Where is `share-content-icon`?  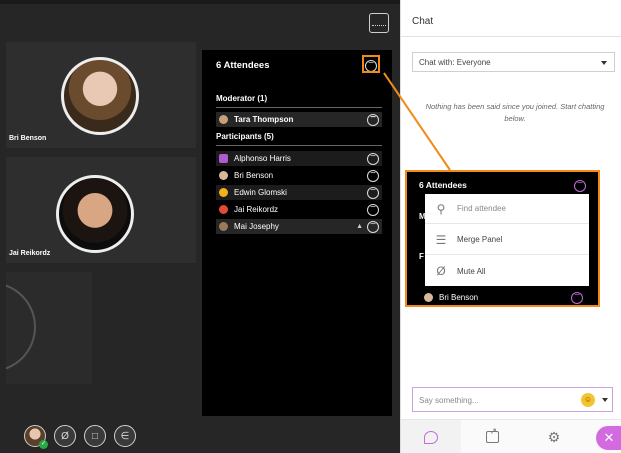 share-content-icon is located at coordinates (492, 434).